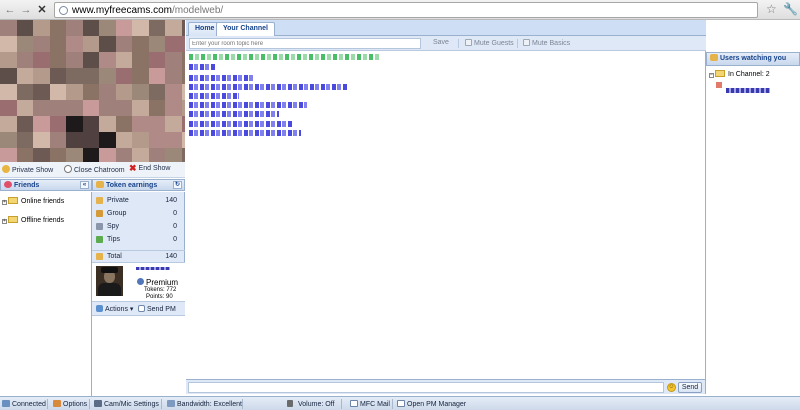 The image size is (800, 410). What do you see at coordinates (149, 168) in the screenshot?
I see `end-show-button: ✖ End Show` at bounding box center [149, 168].